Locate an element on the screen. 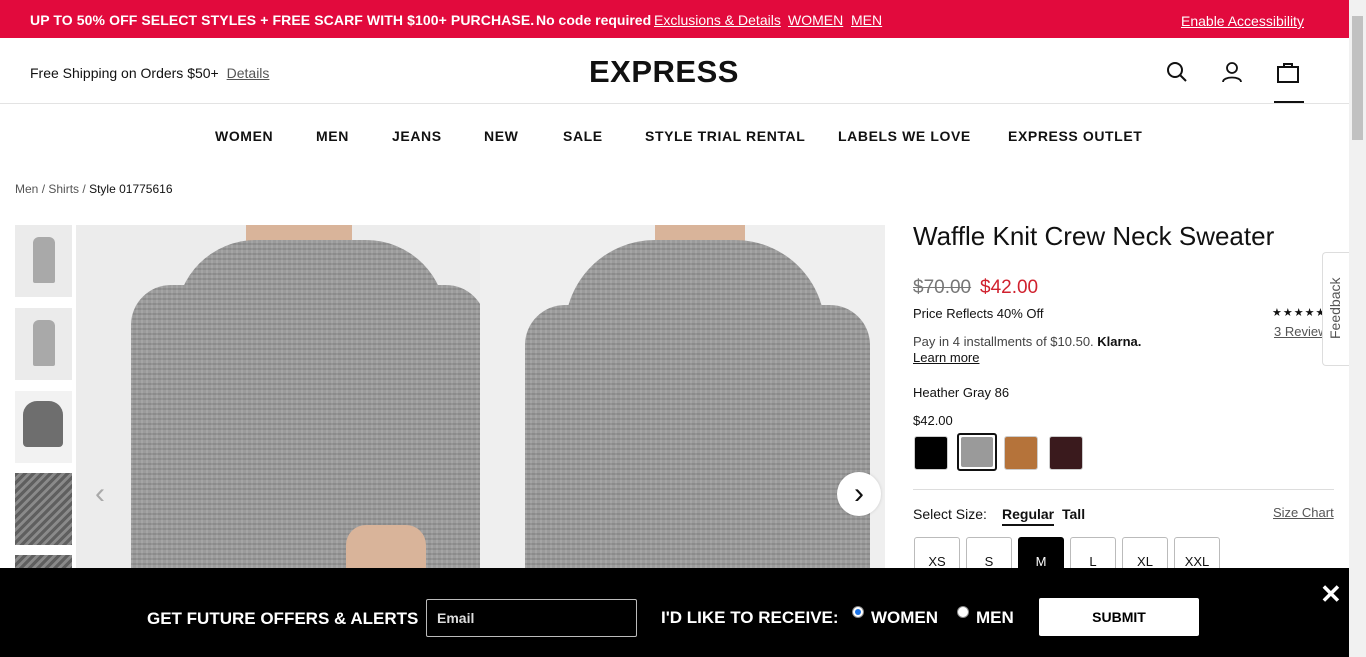 The width and height of the screenshot is (1366, 657). learn-more-link: Learn more is located at coordinates (946, 357).